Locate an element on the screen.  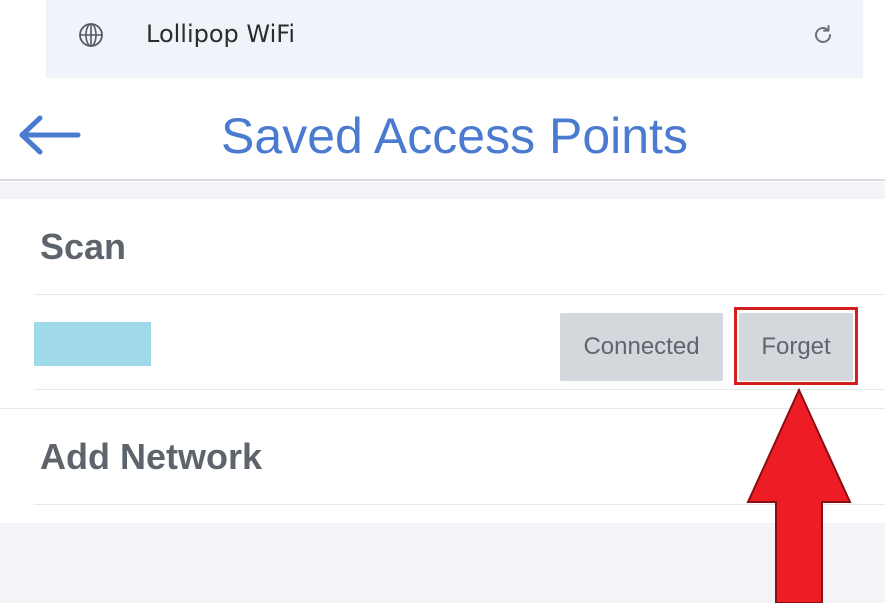
add-network-item: Add Network is located at coordinates (151, 457).